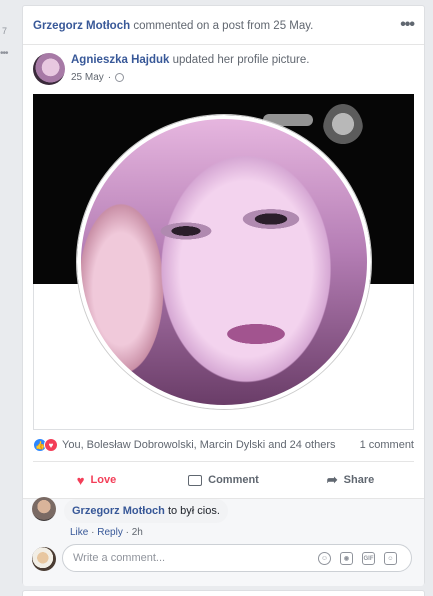 Image resolution: width=433 pixels, height=596 pixels. Describe the element at coordinates (407, 25) in the screenshot. I see `post-options-icon: •••` at that location.